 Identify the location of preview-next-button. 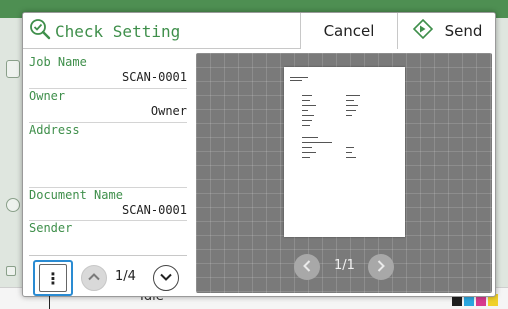
(381, 267).